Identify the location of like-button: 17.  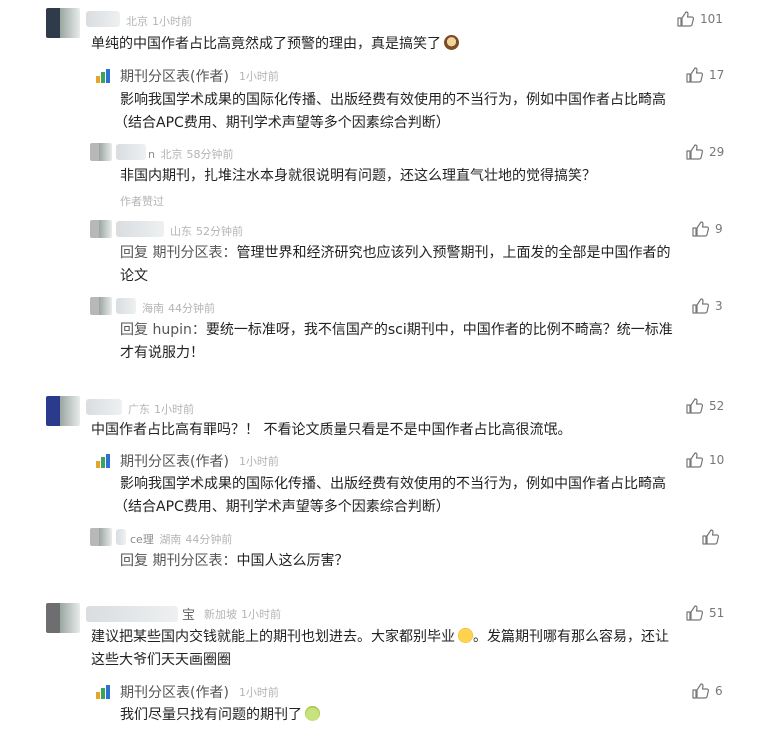
(705, 75).